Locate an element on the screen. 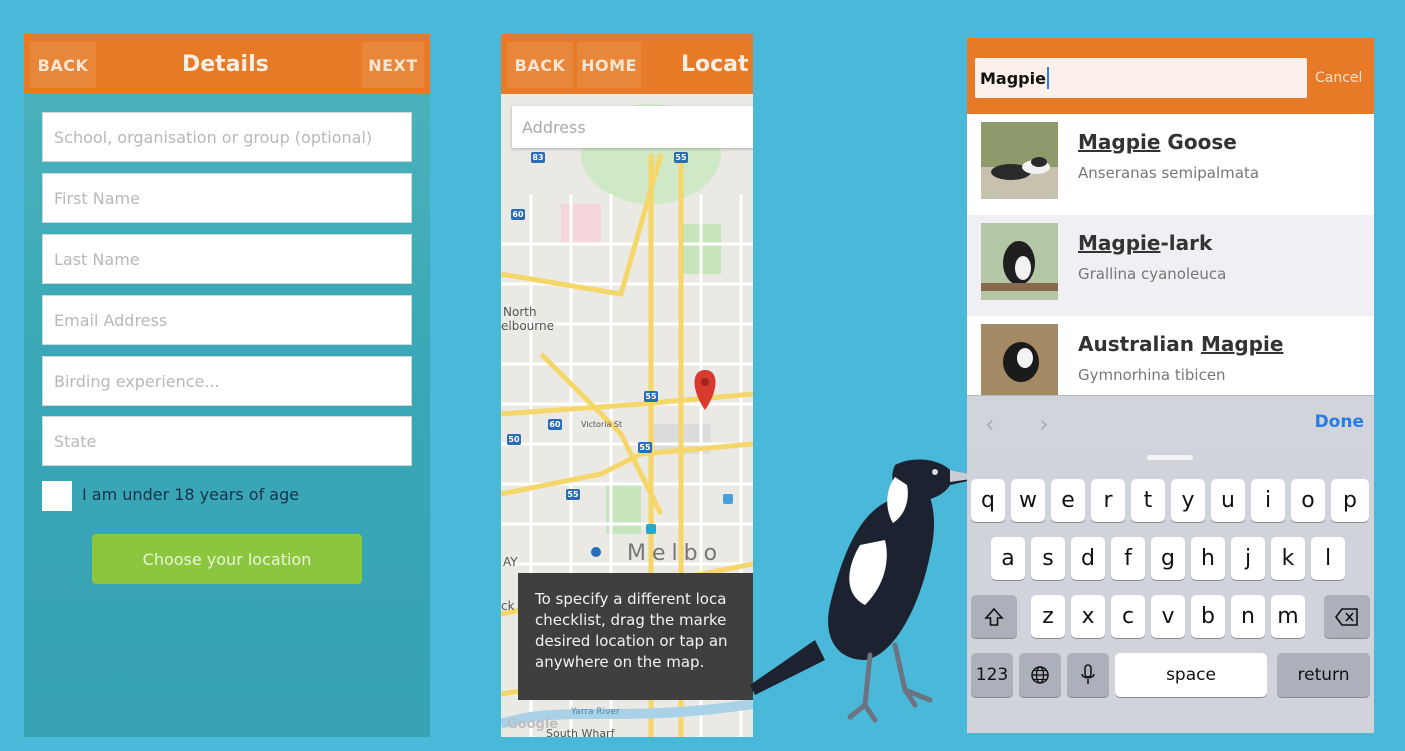 Image resolution: width=1405 pixels, height=751 pixels. search-result-item: Magpie-lark Grallina cyanoleuca is located at coordinates (1170, 265).